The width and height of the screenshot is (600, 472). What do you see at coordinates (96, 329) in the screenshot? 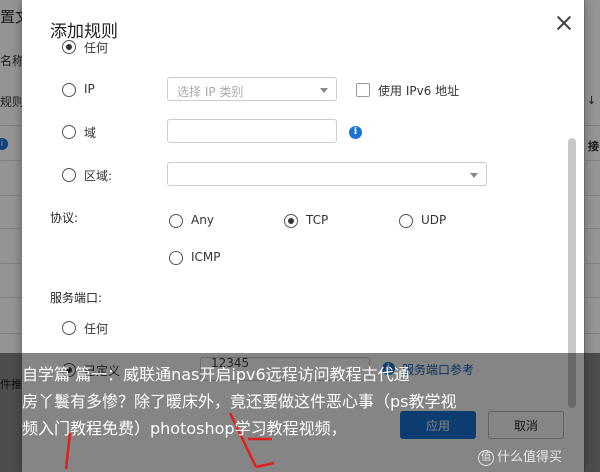
I see `radio-port-any-label: 任何` at bounding box center [96, 329].